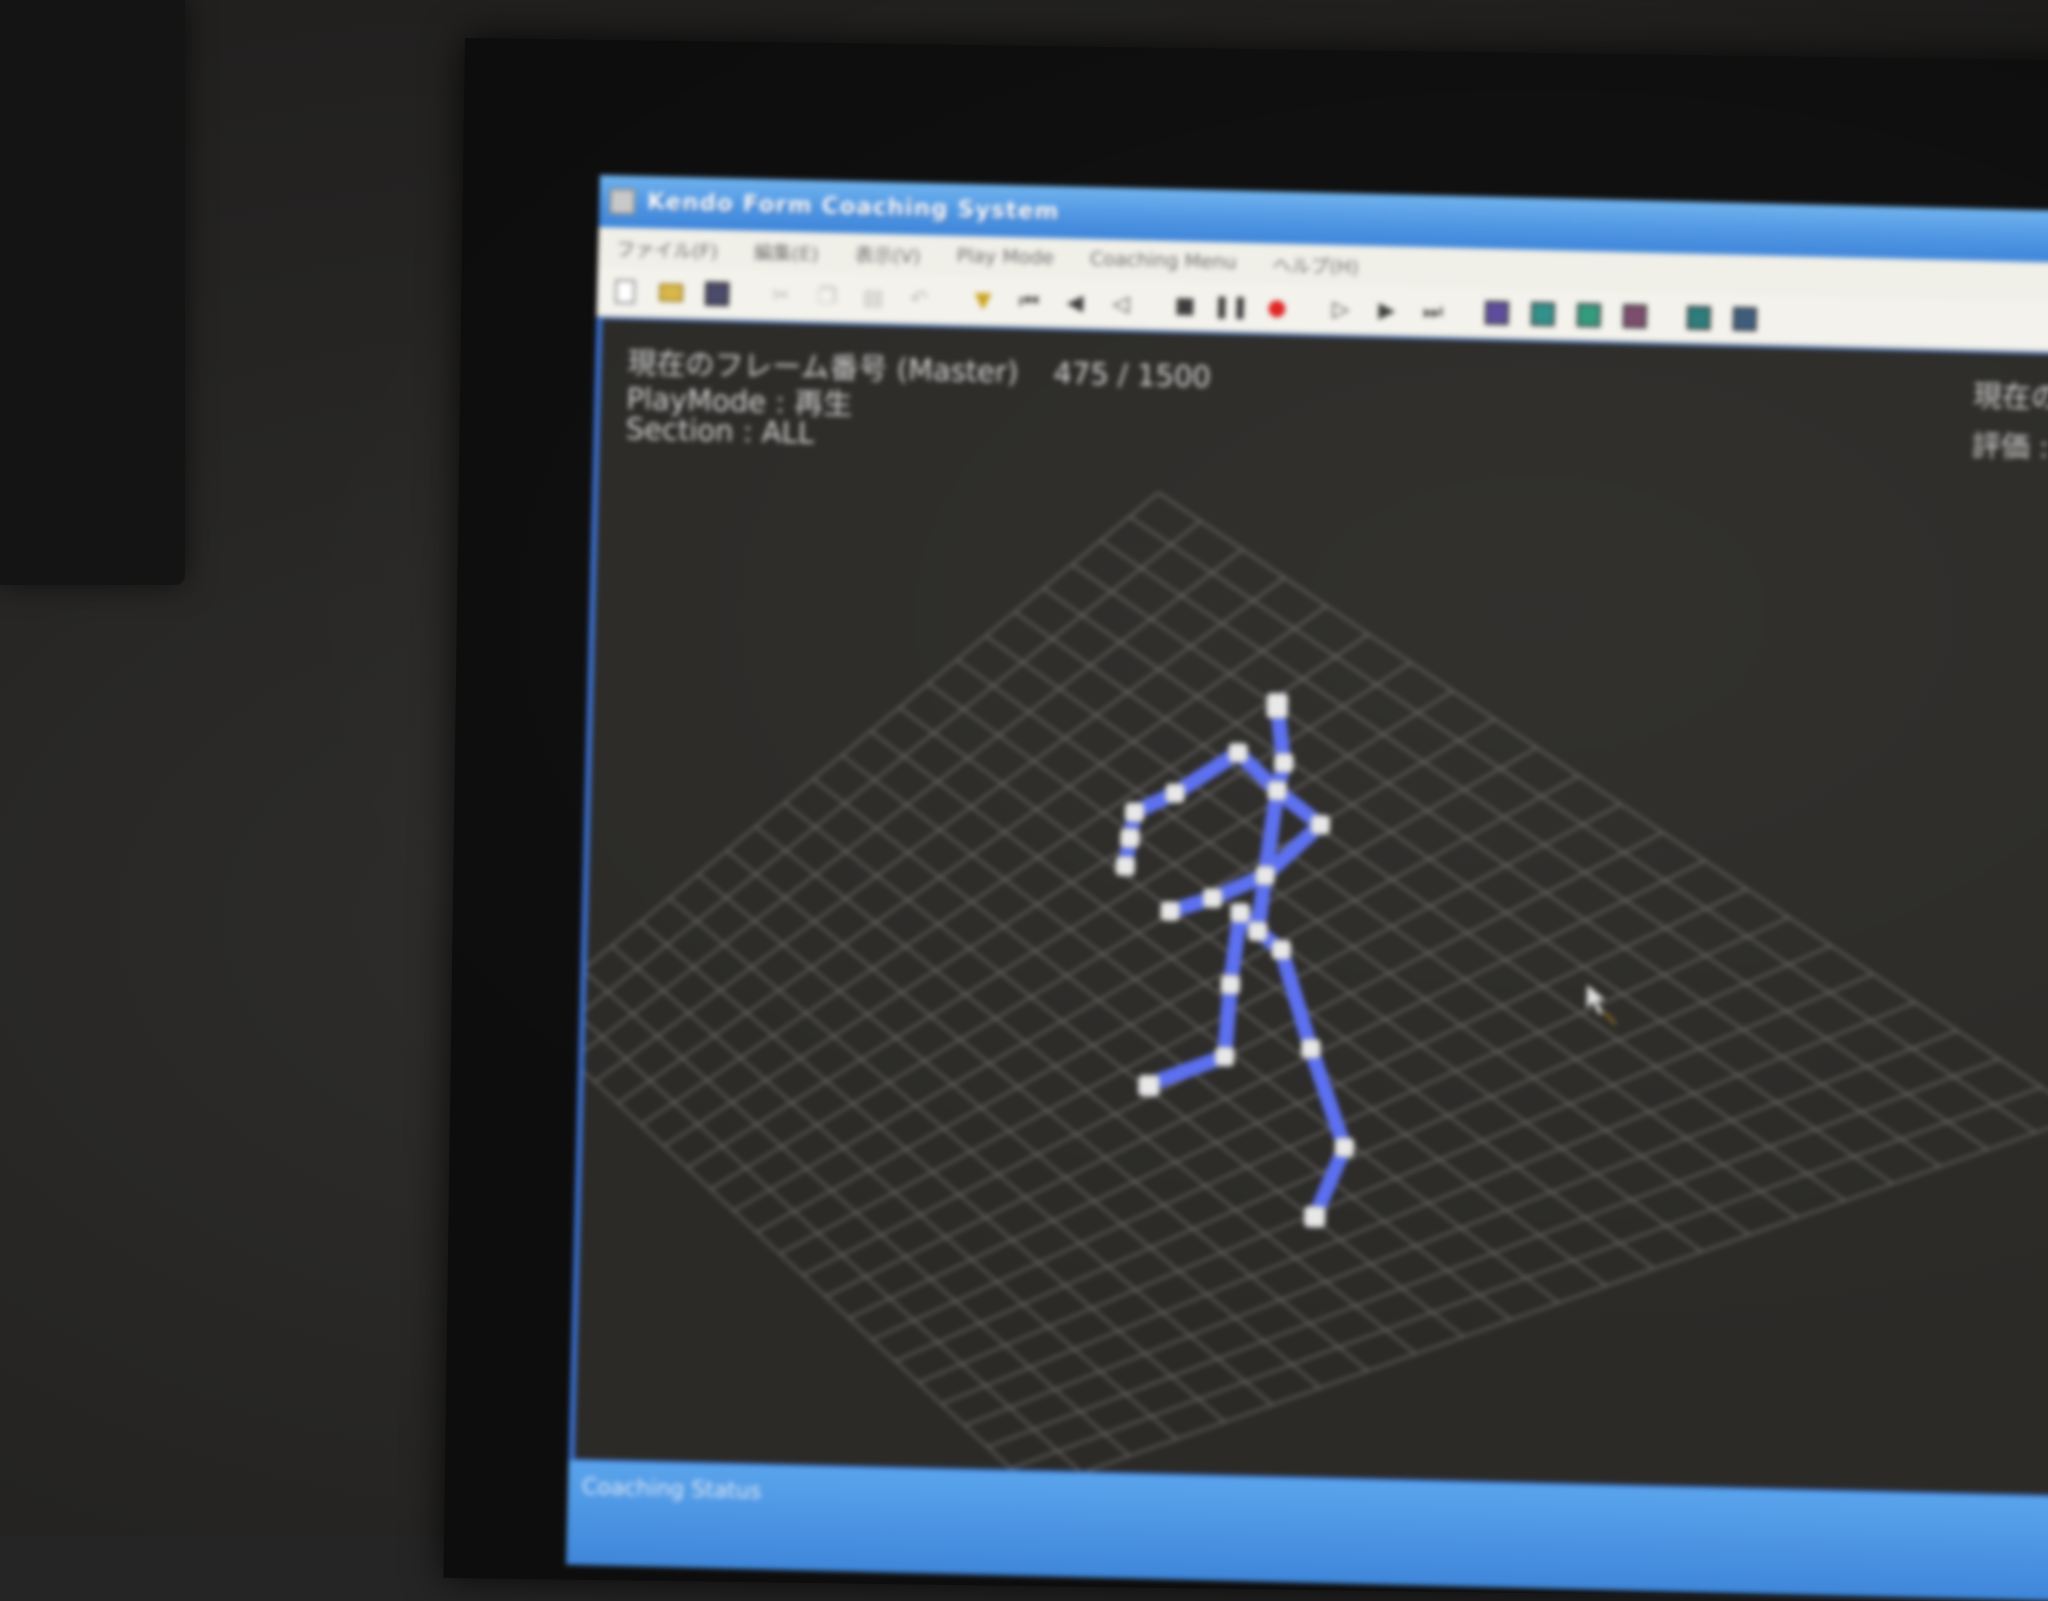 This screenshot has width=2048, height=1601. I want to click on joint-left-shoulder, so click(1320, 824).